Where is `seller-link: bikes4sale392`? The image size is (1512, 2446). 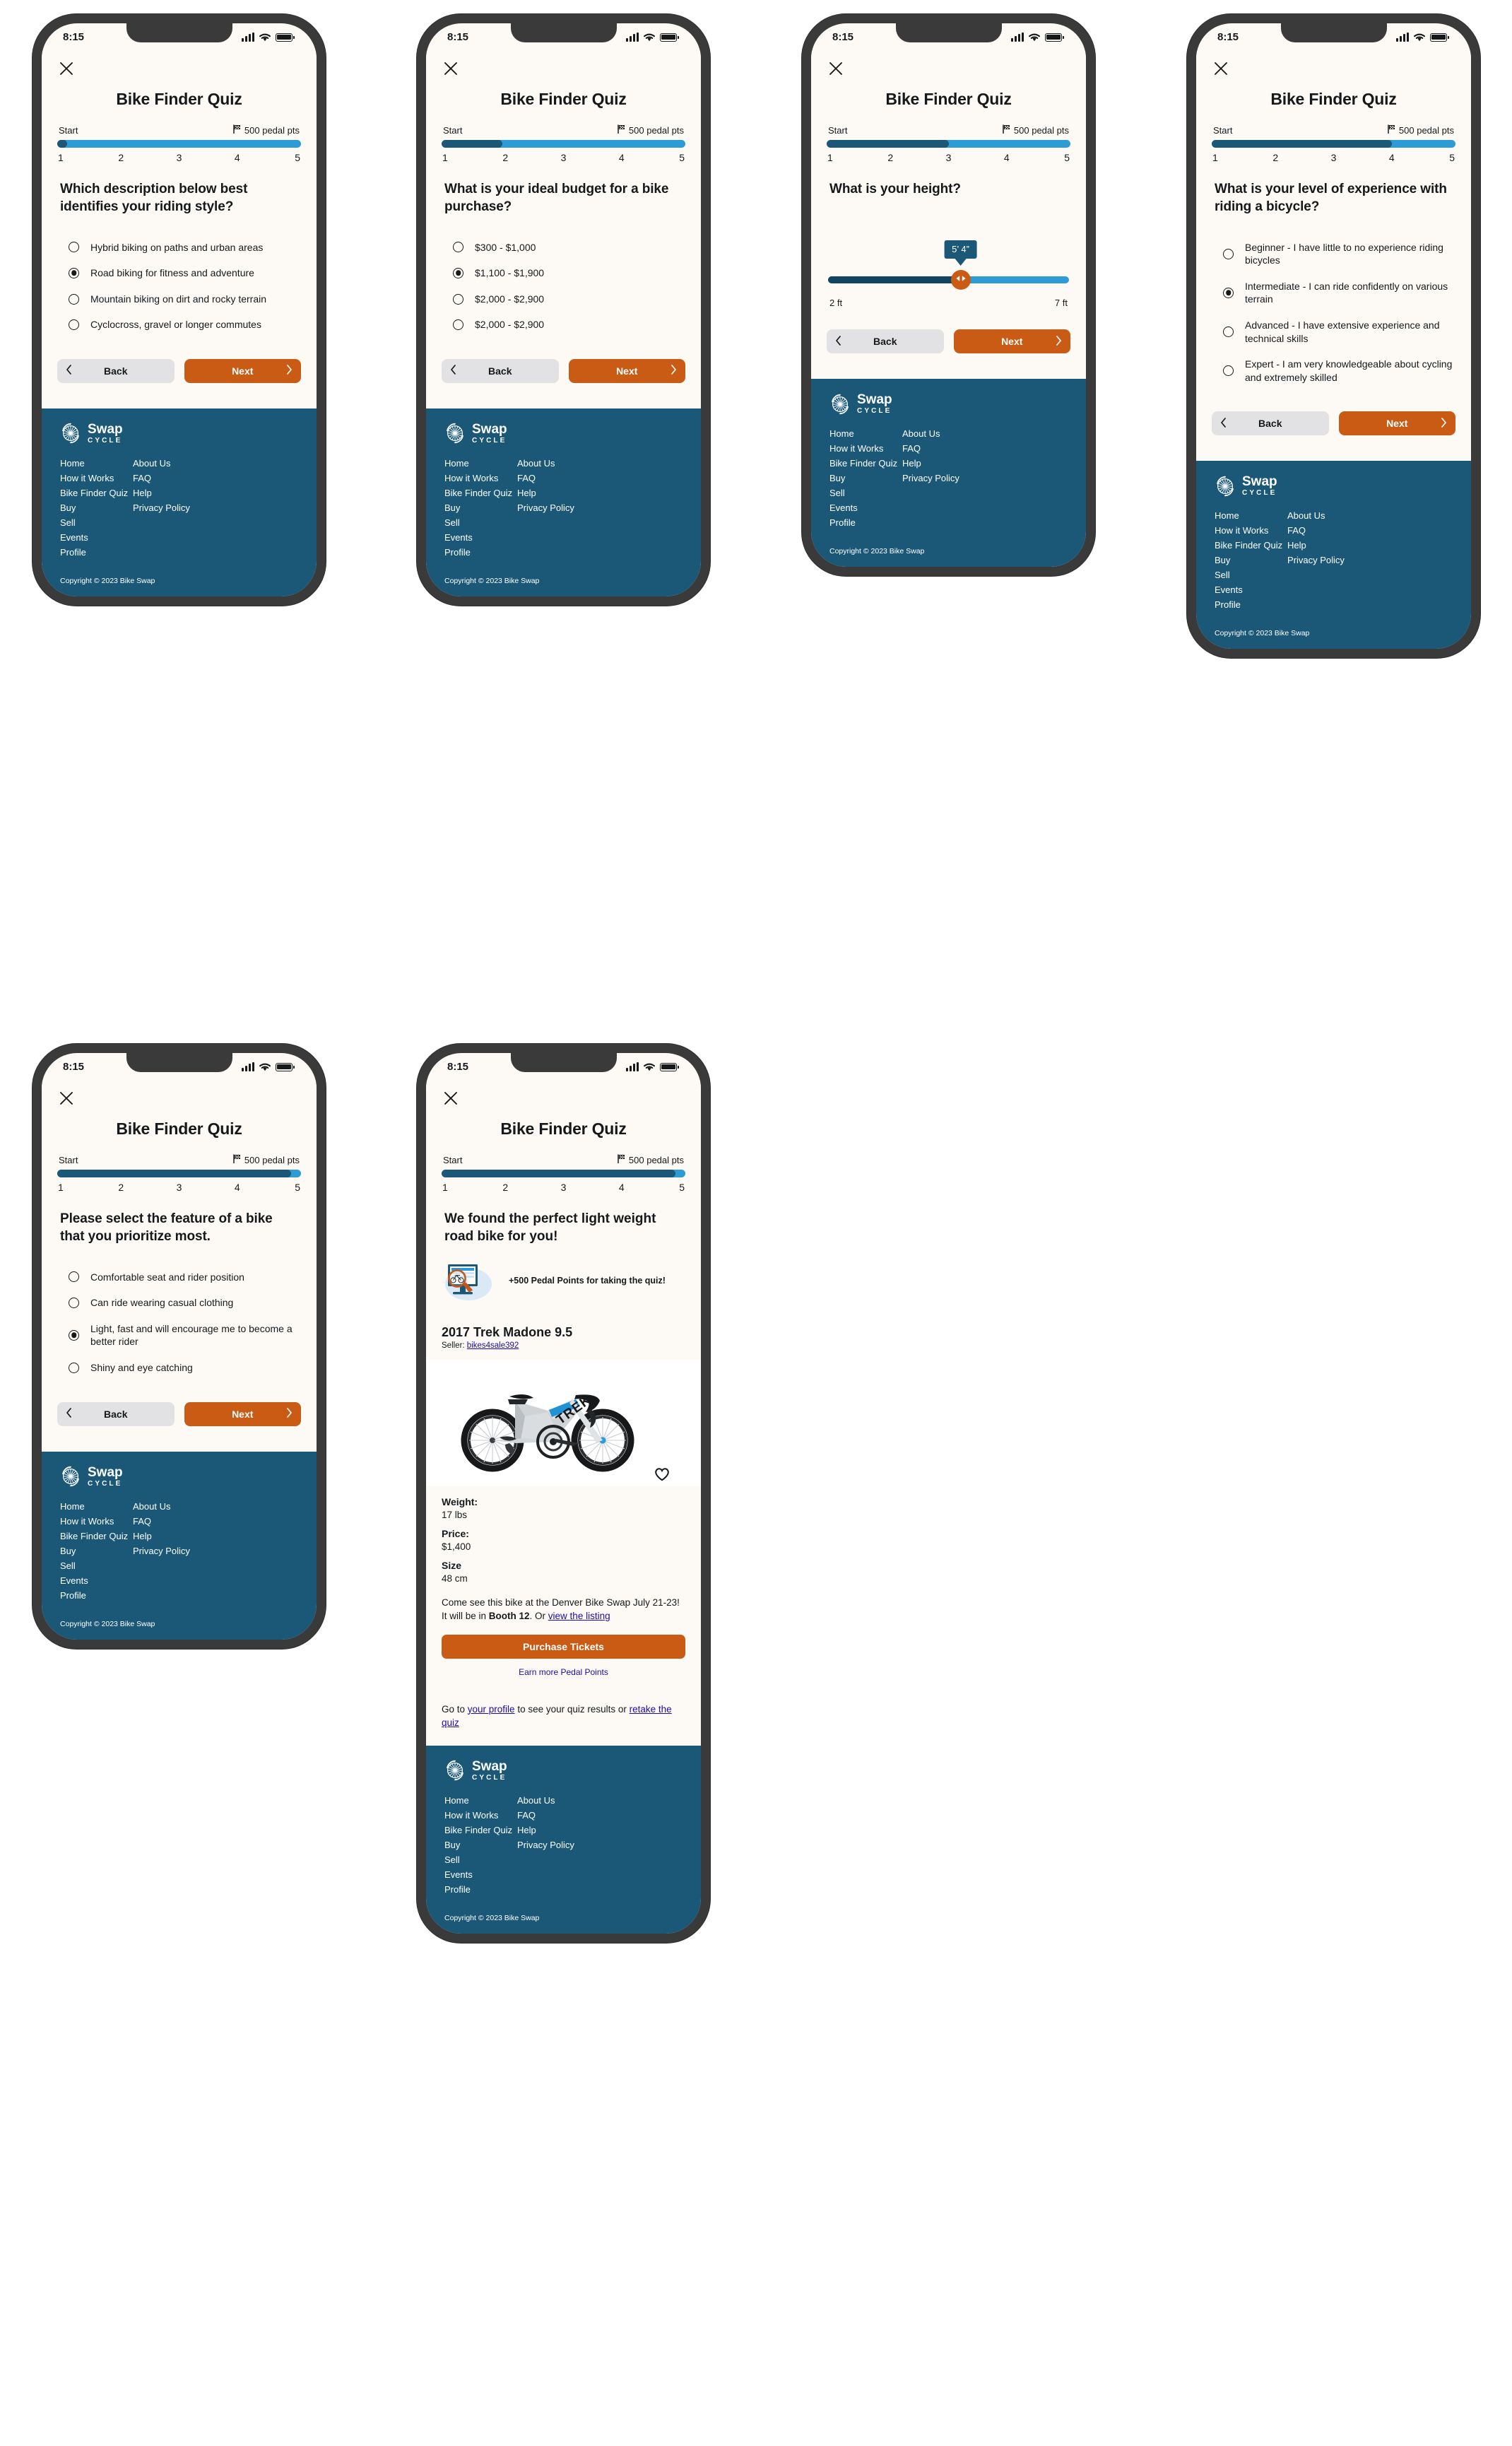 seller-link: bikes4sale392 is located at coordinates (493, 1345).